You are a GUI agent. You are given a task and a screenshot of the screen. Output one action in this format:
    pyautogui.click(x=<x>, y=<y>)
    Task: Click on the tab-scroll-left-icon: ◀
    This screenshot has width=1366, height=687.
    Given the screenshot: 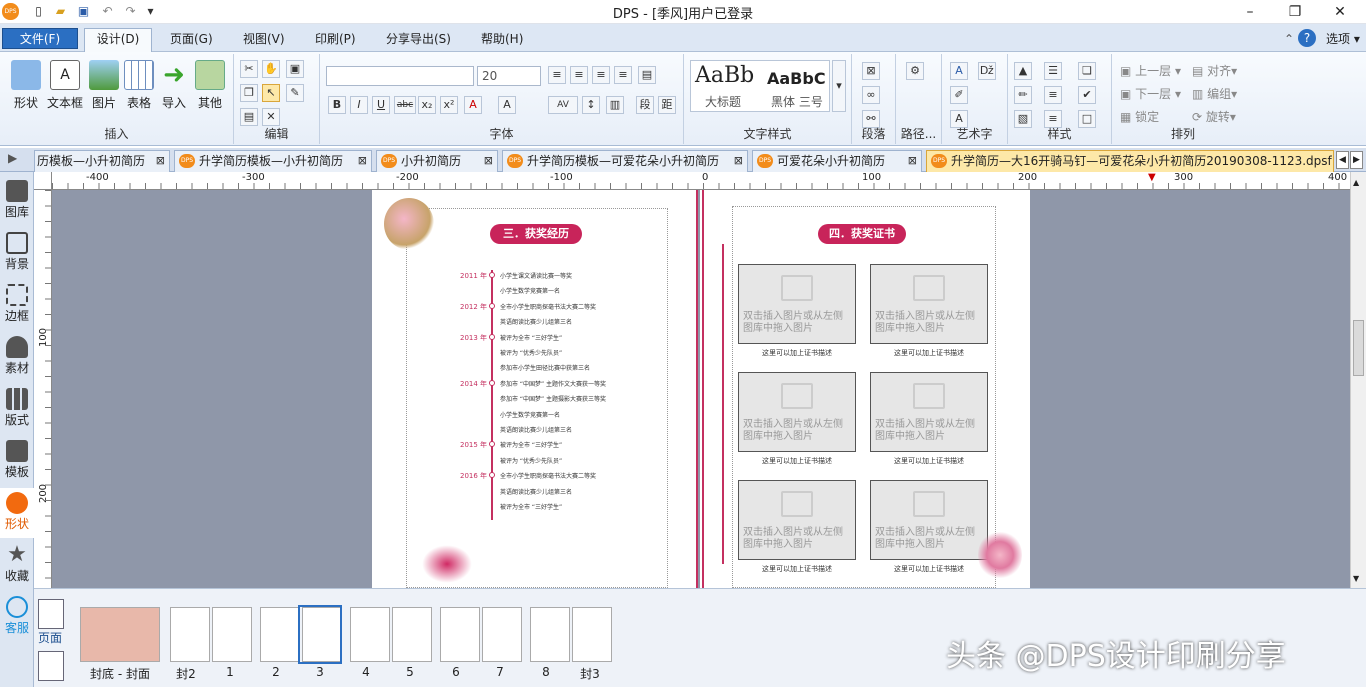 What is the action you would take?
    pyautogui.click(x=1342, y=160)
    